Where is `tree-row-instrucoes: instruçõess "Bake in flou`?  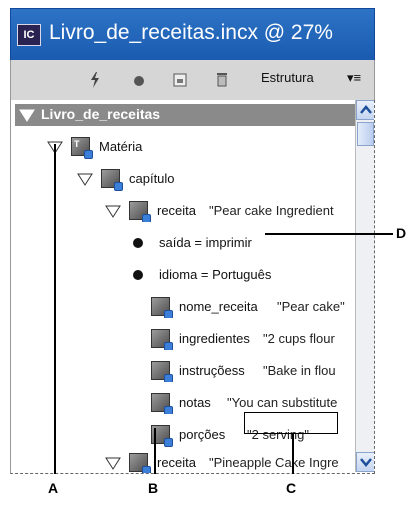
tree-row-instrucoes: instruçõess "Bake in flou is located at coordinates (251, 371).